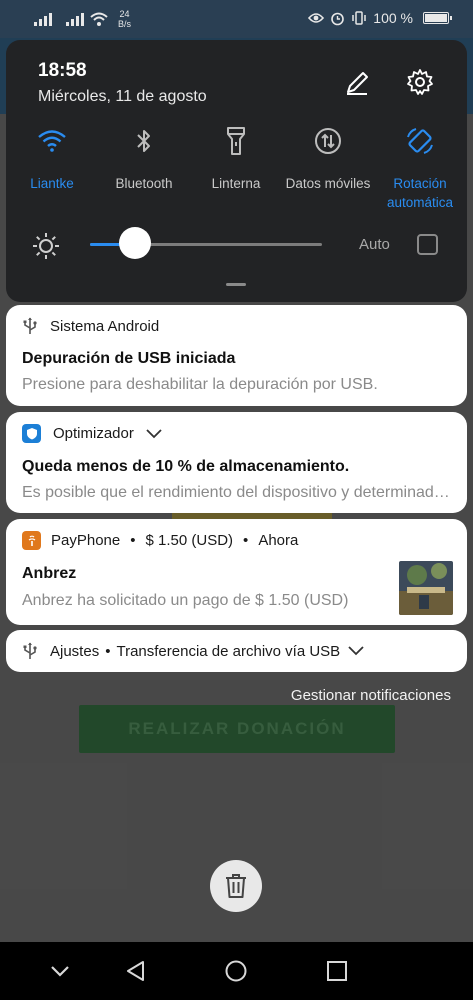  I want to click on notification-header: Optimizador, so click(92, 433).